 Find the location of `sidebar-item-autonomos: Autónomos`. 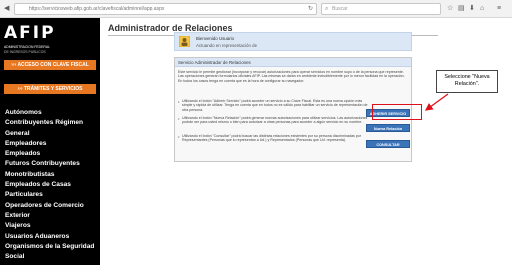

sidebar-item-autonomos: Autónomos is located at coordinates (52, 113).